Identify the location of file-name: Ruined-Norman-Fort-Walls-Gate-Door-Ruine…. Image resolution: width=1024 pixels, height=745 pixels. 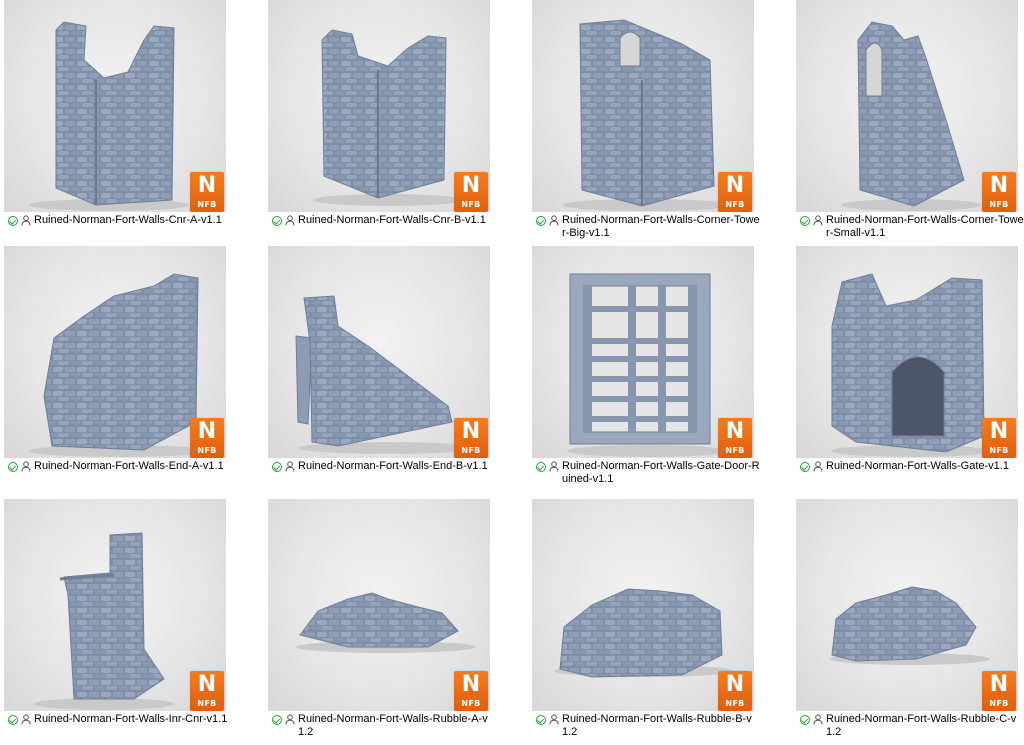
(661, 472).